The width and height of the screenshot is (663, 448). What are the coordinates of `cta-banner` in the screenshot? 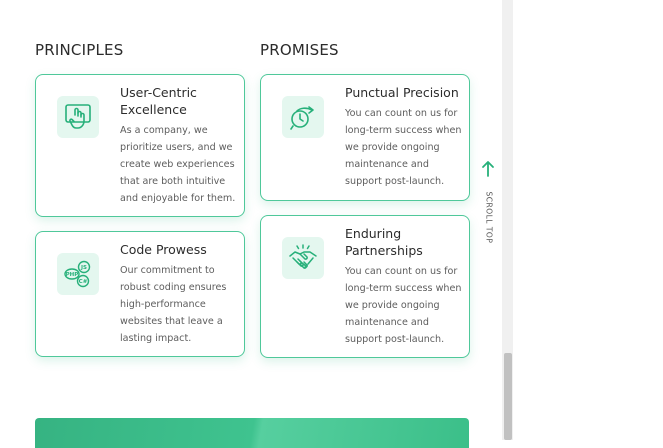 It's located at (252, 433).